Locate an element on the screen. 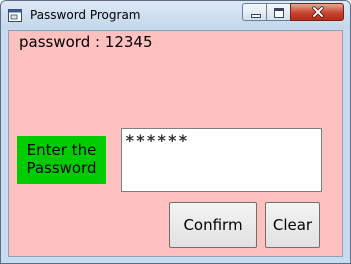  enter-password-label: Enter the Password is located at coordinates (61, 160).